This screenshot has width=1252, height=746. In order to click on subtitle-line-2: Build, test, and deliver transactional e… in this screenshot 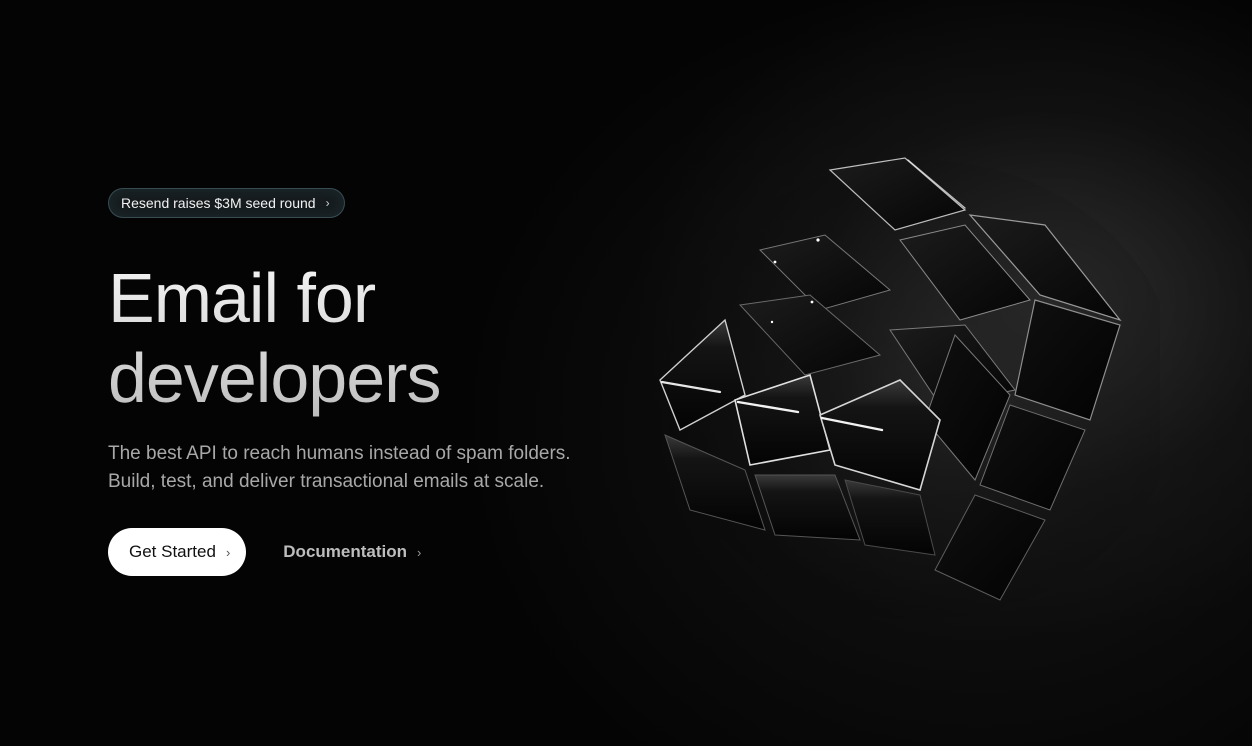, I will do `click(326, 481)`.